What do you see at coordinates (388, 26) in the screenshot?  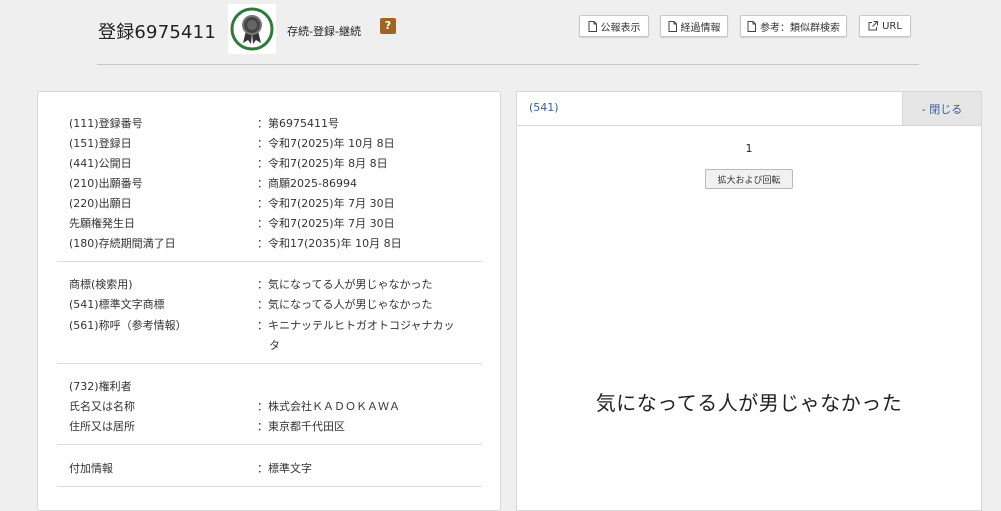 I see `help-button: ?` at bounding box center [388, 26].